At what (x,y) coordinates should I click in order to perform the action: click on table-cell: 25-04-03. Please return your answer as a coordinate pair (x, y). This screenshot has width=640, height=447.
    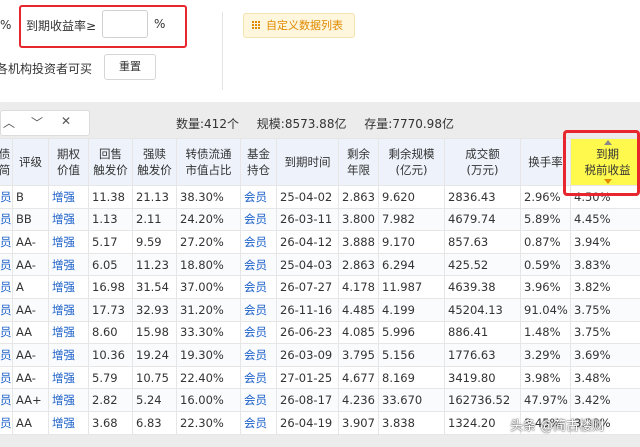
    Looking at the image, I should click on (307, 264).